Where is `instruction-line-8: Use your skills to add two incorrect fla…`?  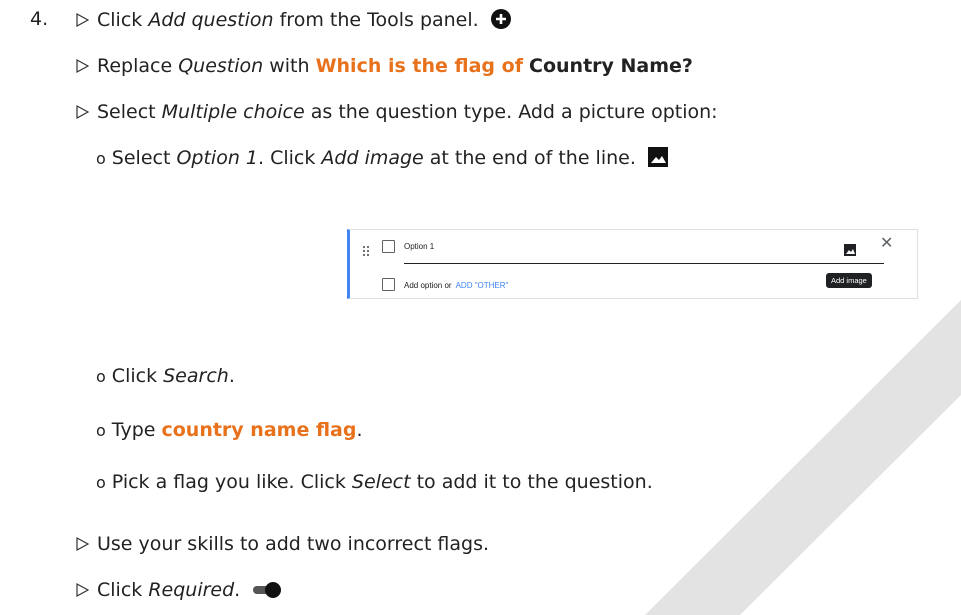
instruction-line-8: Use your skills to add two incorrect fla… is located at coordinates (282, 544).